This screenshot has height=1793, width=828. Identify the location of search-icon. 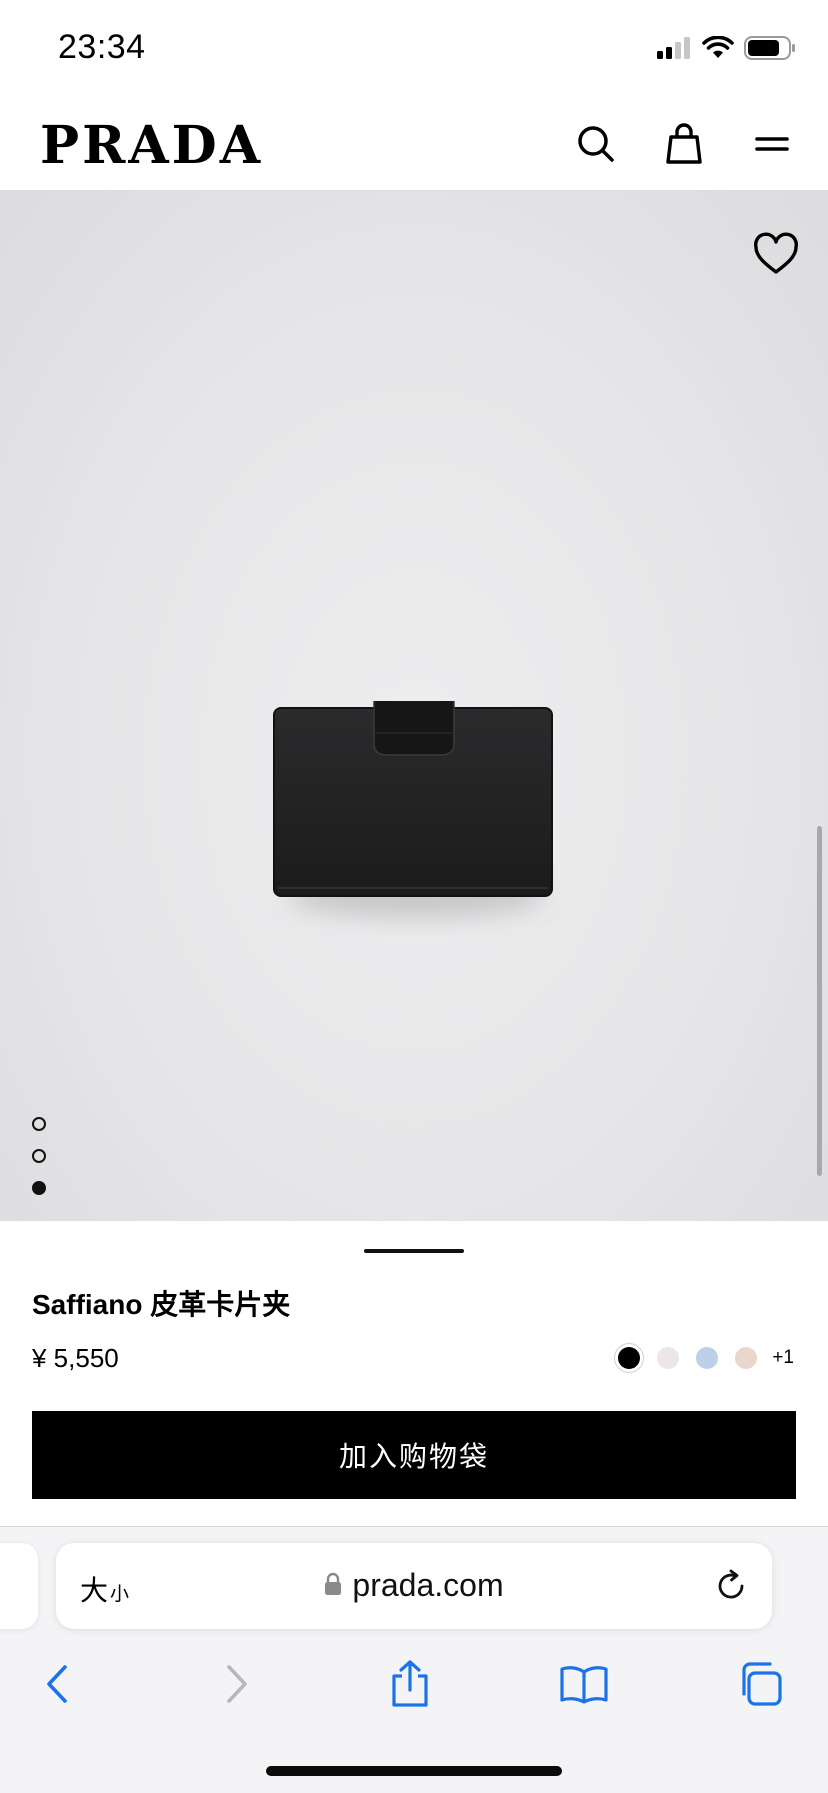
(596, 146).